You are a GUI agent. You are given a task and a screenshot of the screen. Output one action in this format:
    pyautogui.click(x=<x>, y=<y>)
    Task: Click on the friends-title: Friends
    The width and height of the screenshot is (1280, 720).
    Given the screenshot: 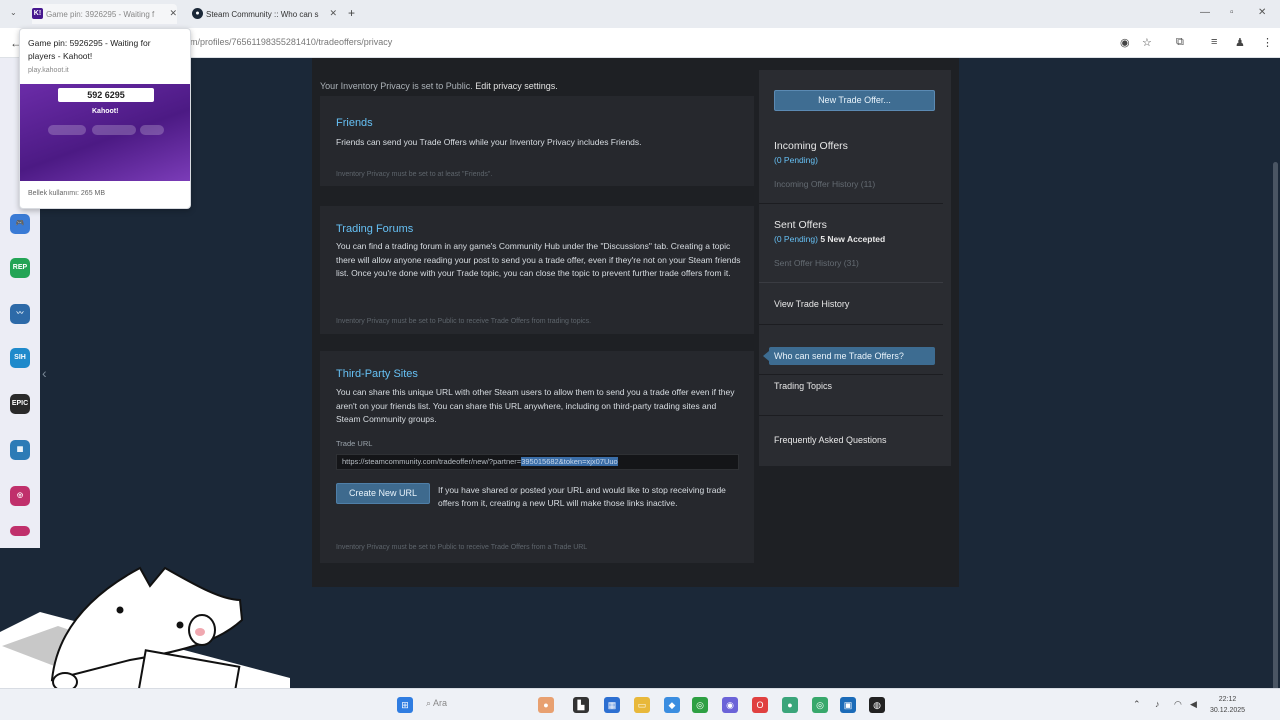 What is the action you would take?
    pyautogui.click(x=354, y=123)
    